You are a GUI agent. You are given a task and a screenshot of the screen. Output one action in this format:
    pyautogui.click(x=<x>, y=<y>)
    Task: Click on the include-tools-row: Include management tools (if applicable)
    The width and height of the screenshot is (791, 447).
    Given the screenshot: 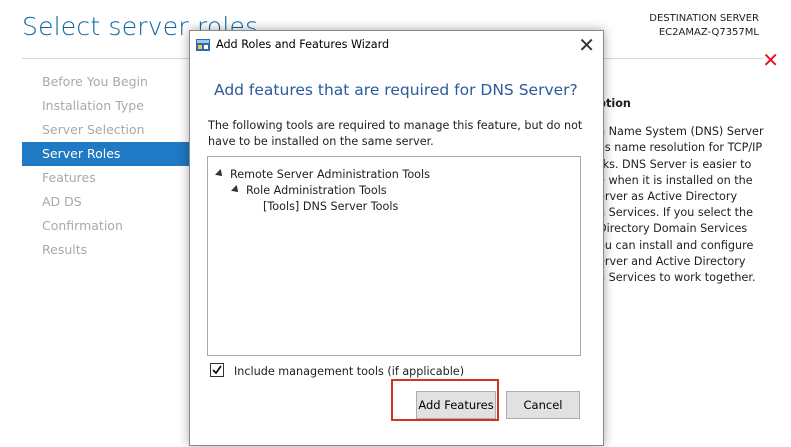 What is the action you would take?
    pyautogui.click(x=337, y=370)
    